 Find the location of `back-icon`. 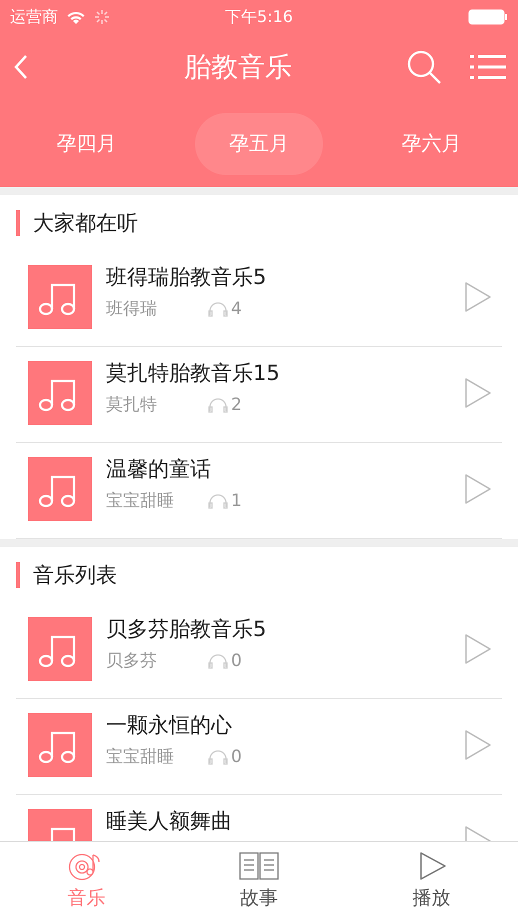

back-icon is located at coordinates (21, 67).